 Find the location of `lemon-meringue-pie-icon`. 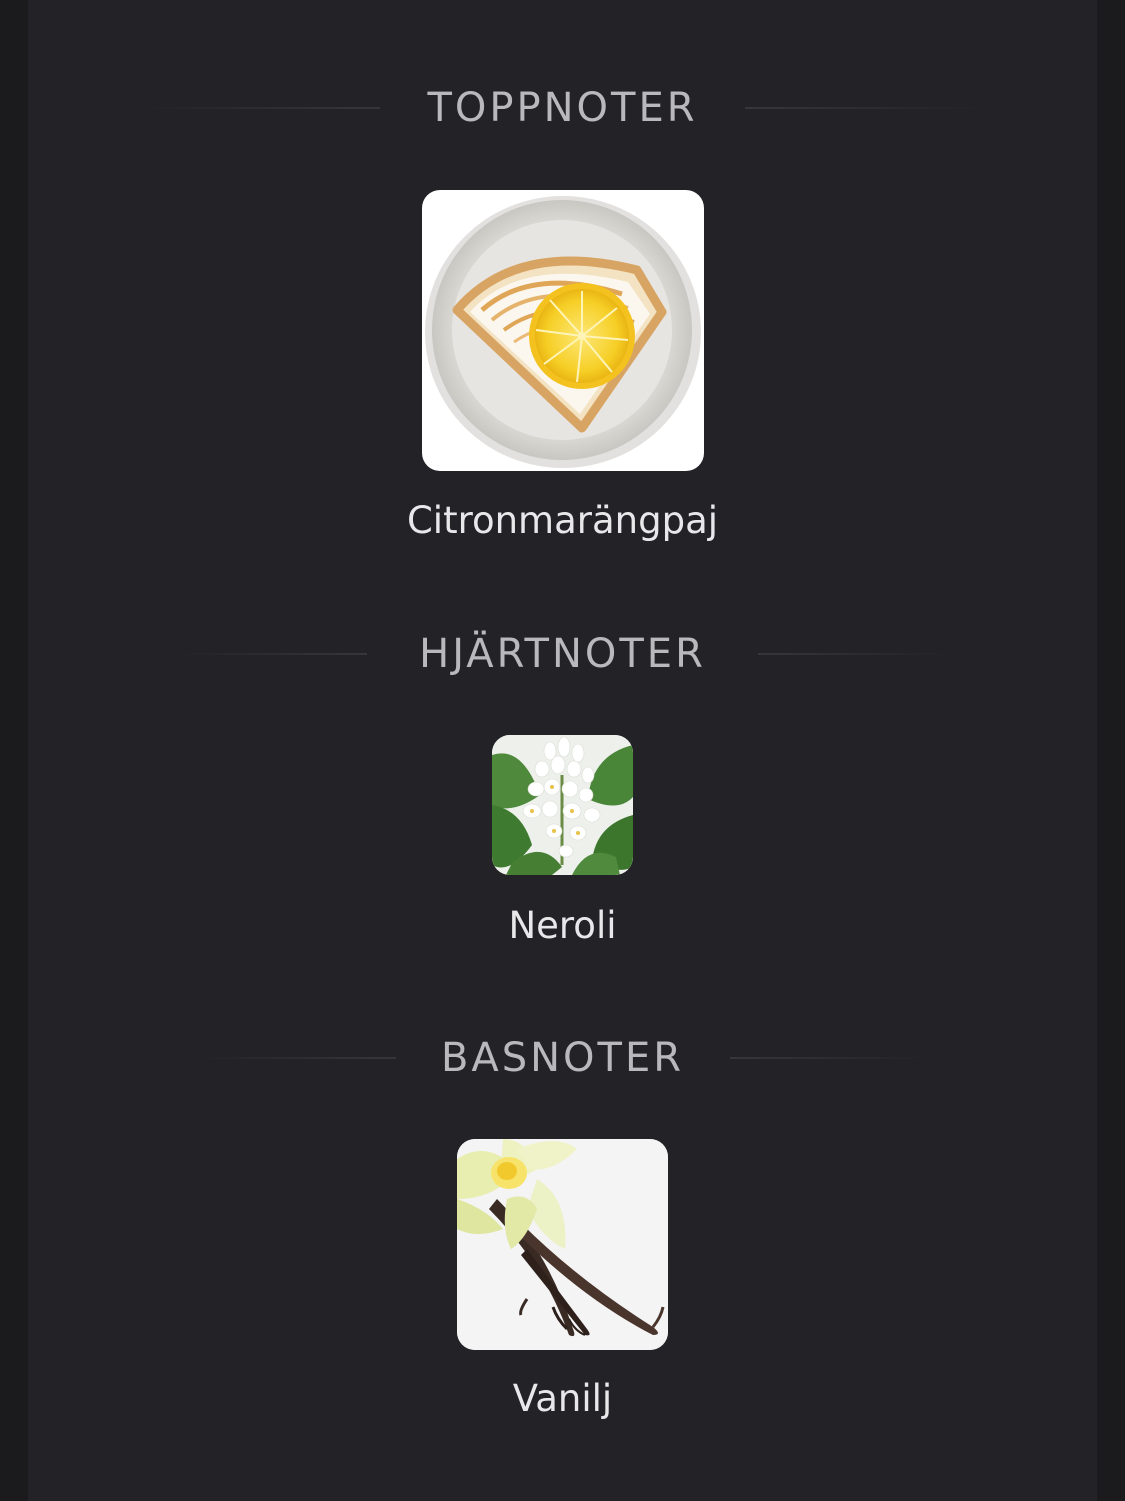

lemon-meringue-pie-icon is located at coordinates (563, 332).